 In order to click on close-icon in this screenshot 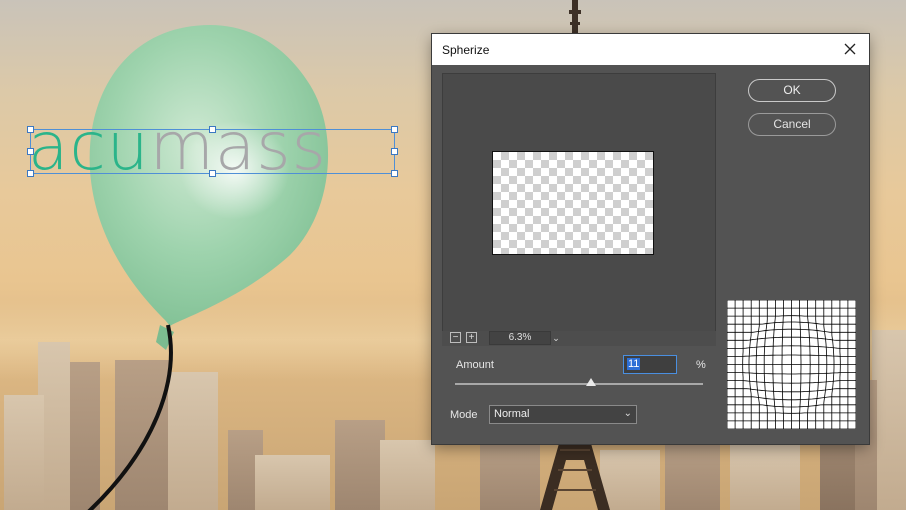, I will do `click(850, 49)`.